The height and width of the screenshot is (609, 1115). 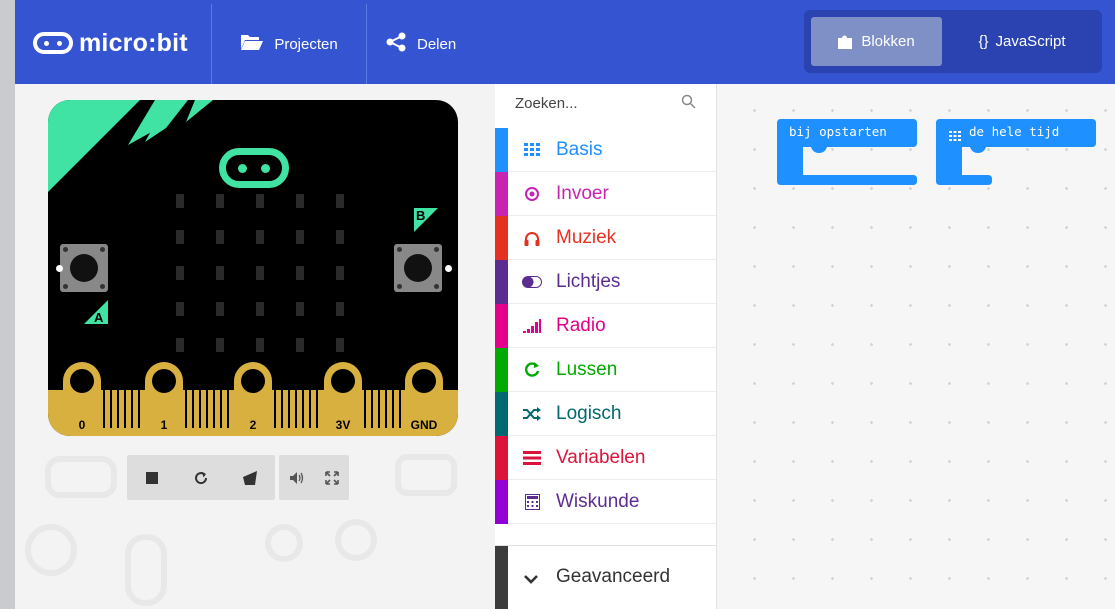 What do you see at coordinates (1016, 154) in the screenshot?
I see `forever-block: de hele tijd` at bounding box center [1016, 154].